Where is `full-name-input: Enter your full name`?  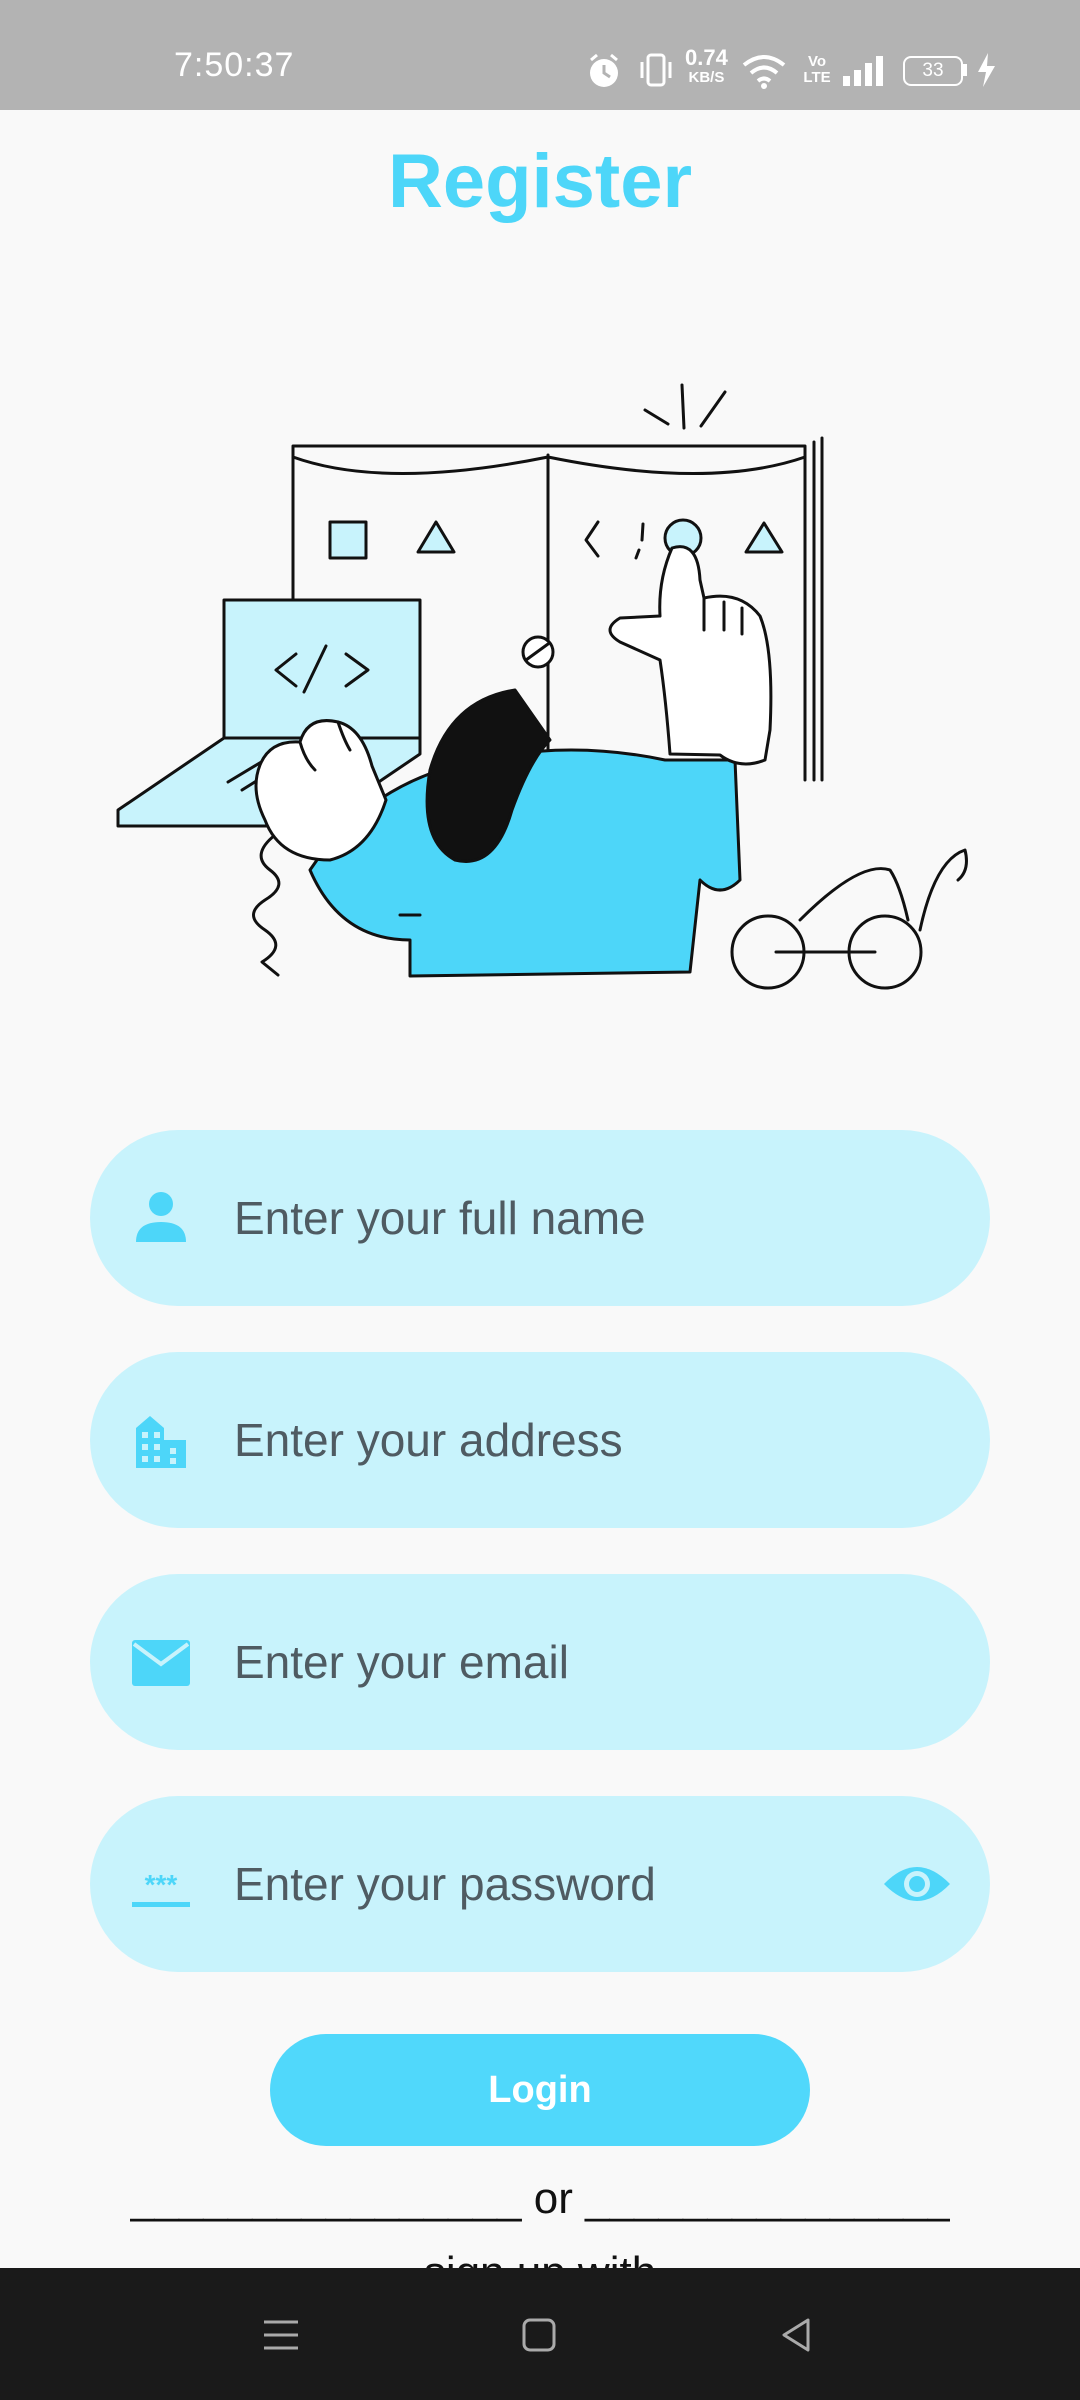 full-name-input: Enter your full name is located at coordinates (440, 1218).